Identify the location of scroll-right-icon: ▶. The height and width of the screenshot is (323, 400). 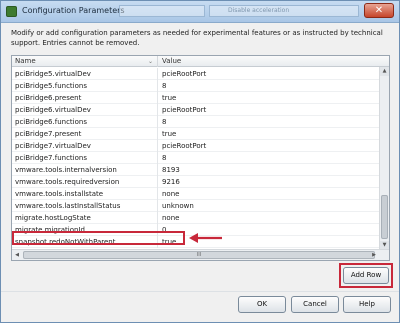
(374, 255).